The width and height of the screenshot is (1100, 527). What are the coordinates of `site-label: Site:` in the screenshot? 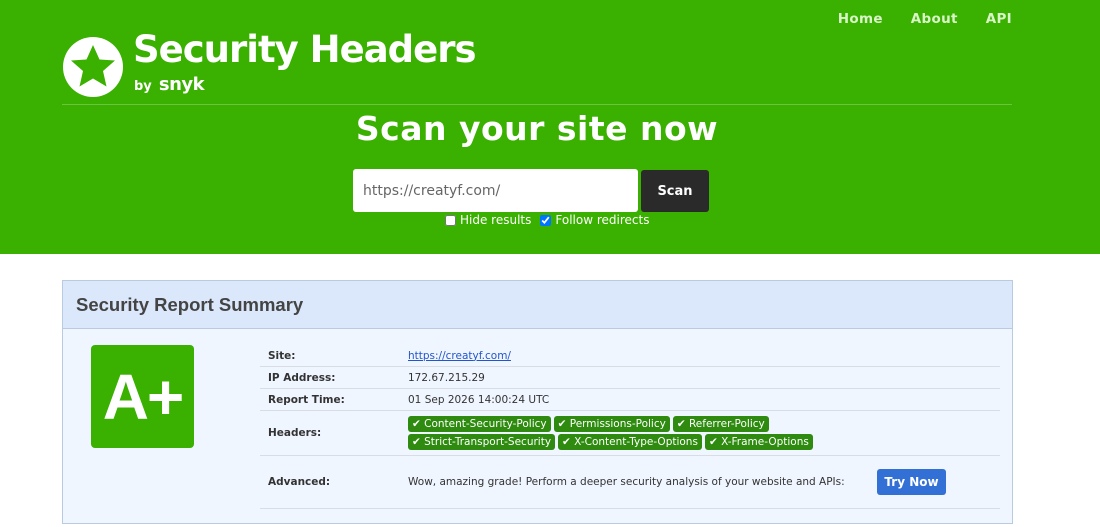 It's located at (282, 355).